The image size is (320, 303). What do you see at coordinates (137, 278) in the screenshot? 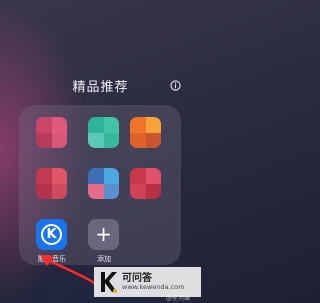
I see `watermark-title: 可问答` at bounding box center [137, 278].